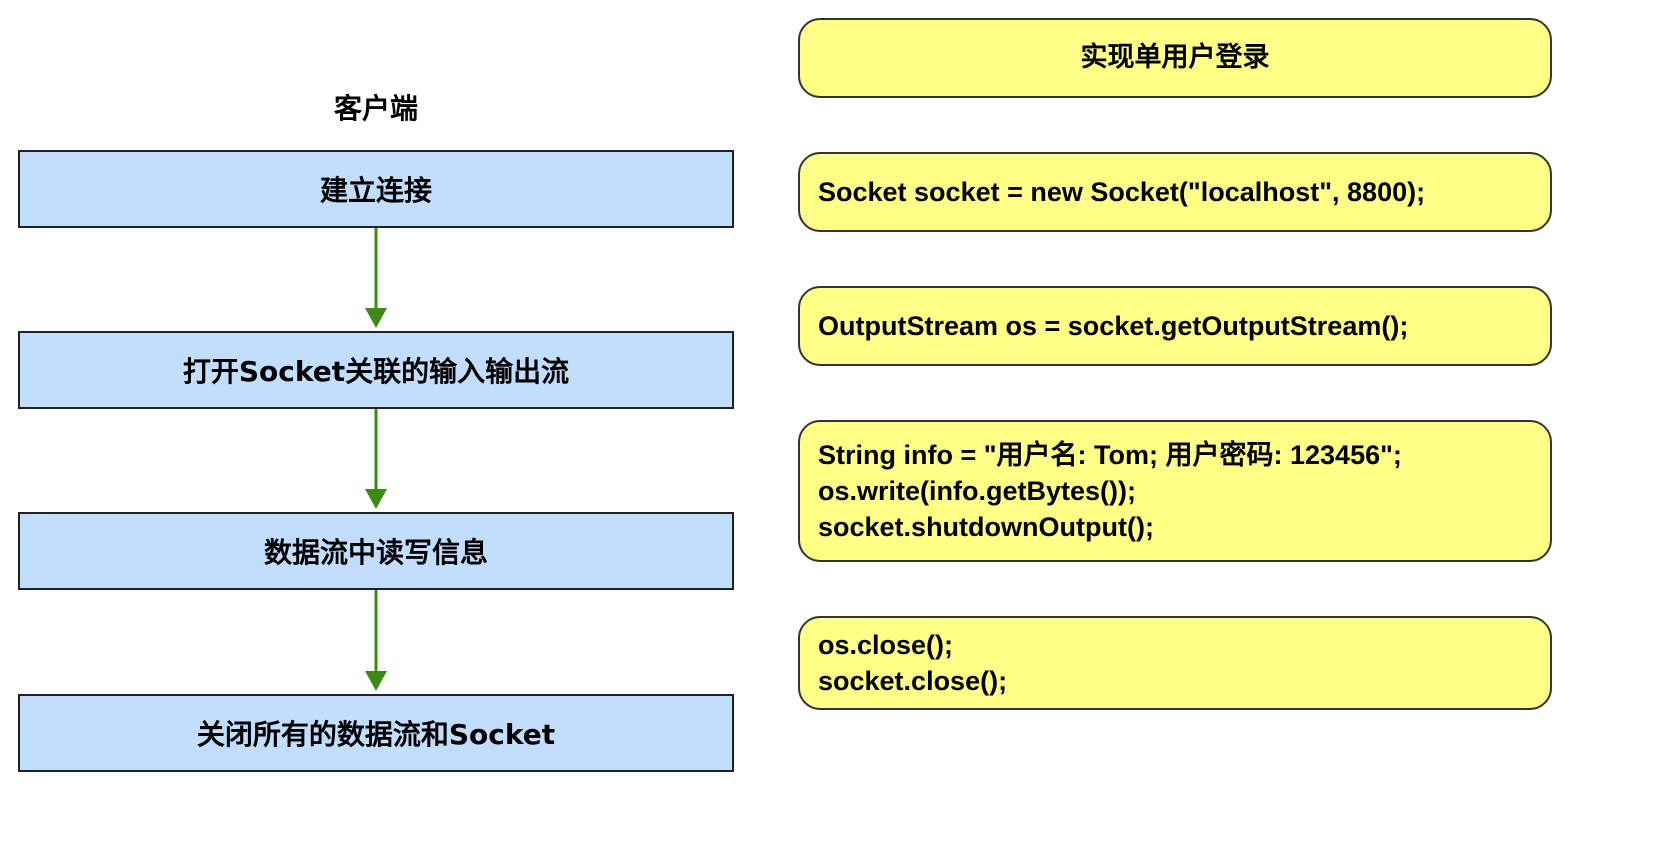  What do you see at coordinates (376, 459) in the screenshot?
I see `arrow-step2-to-step3` at bounding box center [376, 459].